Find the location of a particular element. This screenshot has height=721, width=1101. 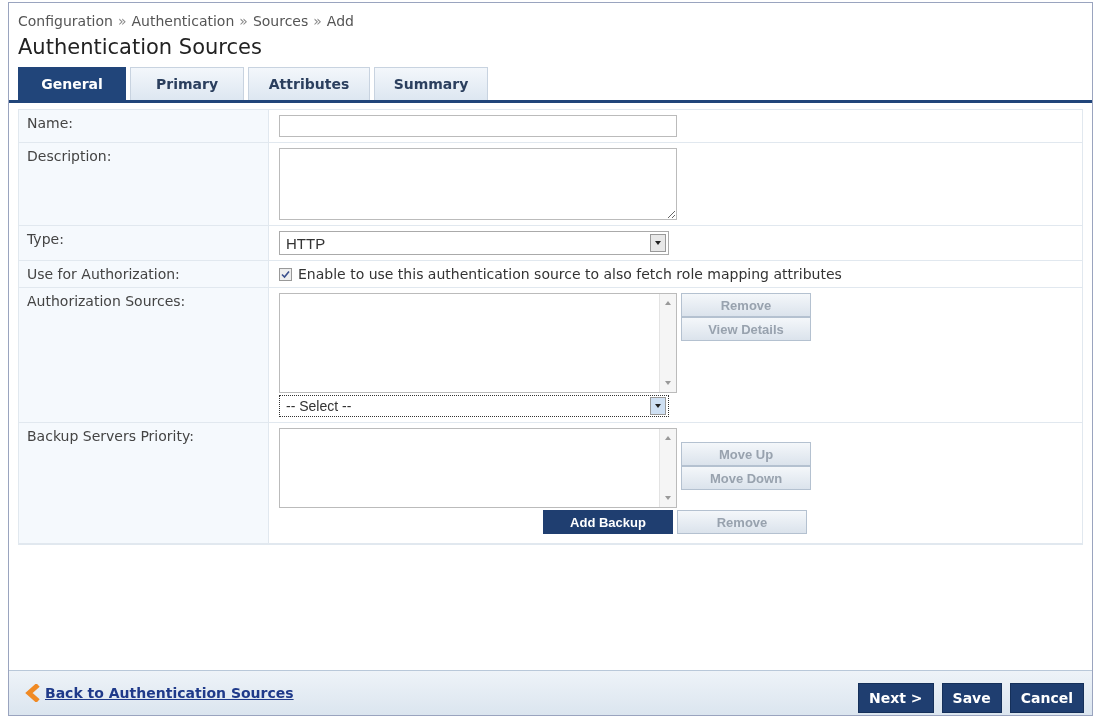

tab: General is located at coordinates (72, 83).